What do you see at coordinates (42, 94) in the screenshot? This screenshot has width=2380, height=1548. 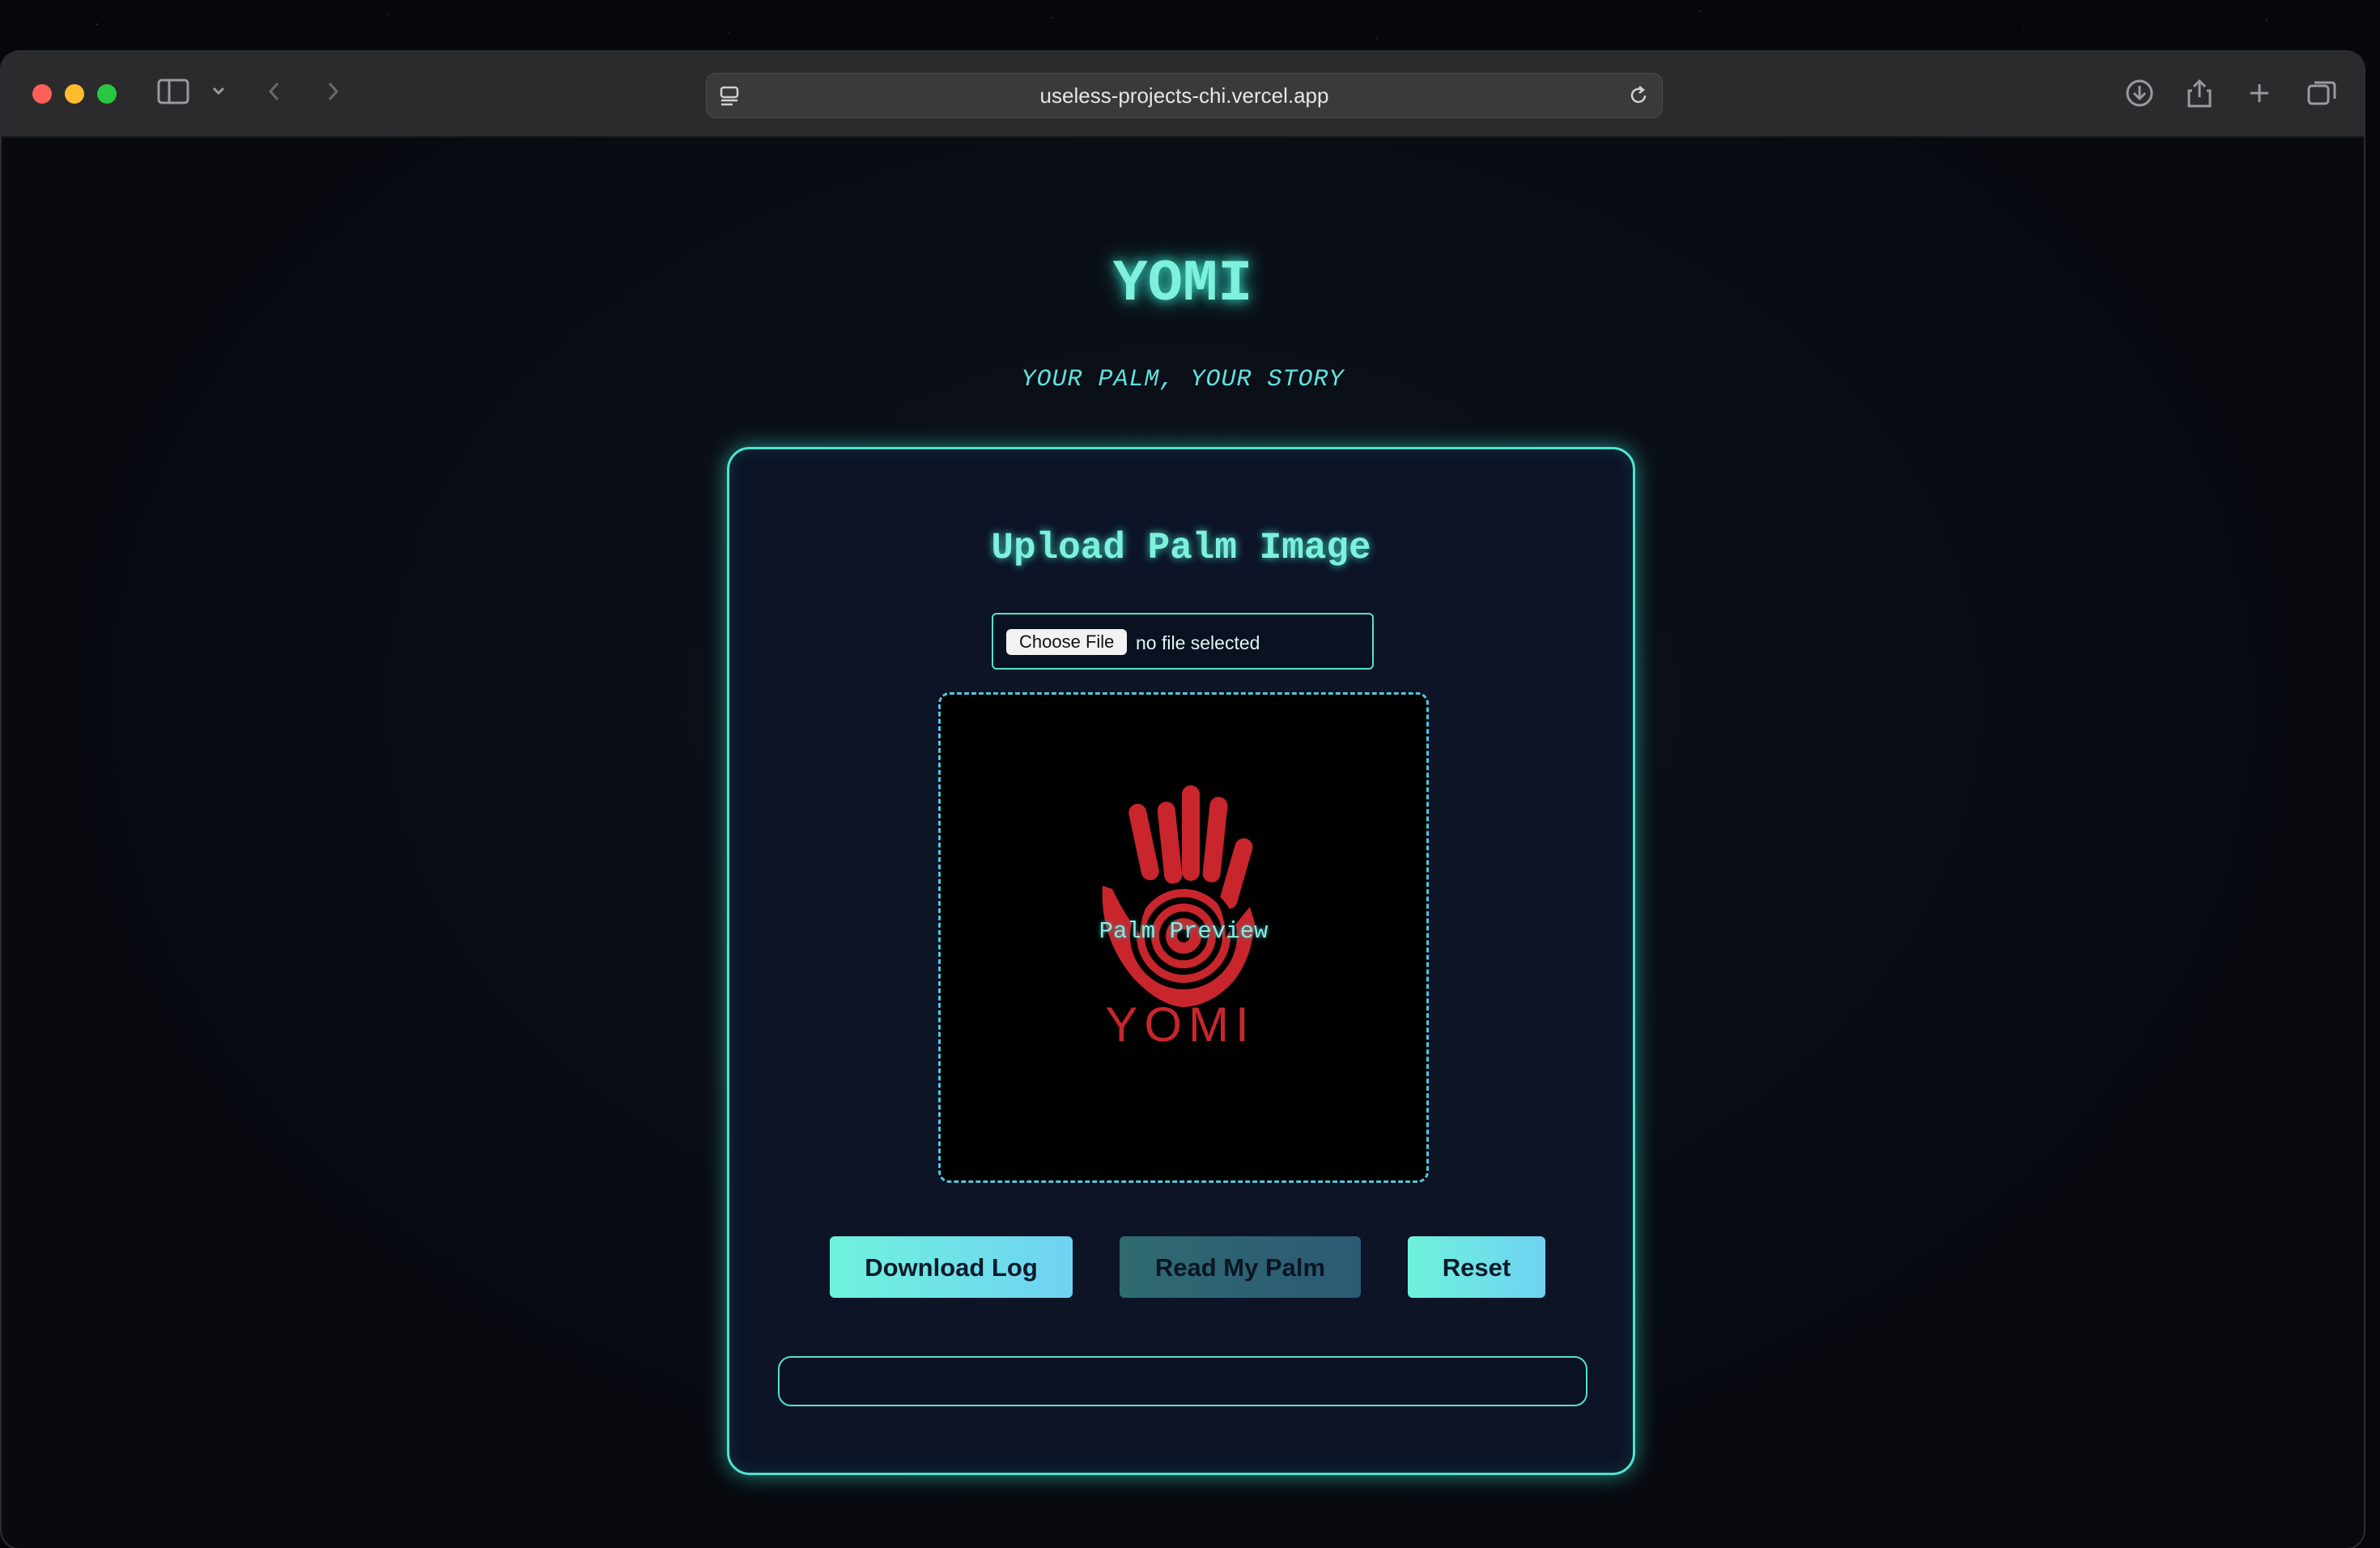 I see `close-window-button` at bounding box center [42, 94].